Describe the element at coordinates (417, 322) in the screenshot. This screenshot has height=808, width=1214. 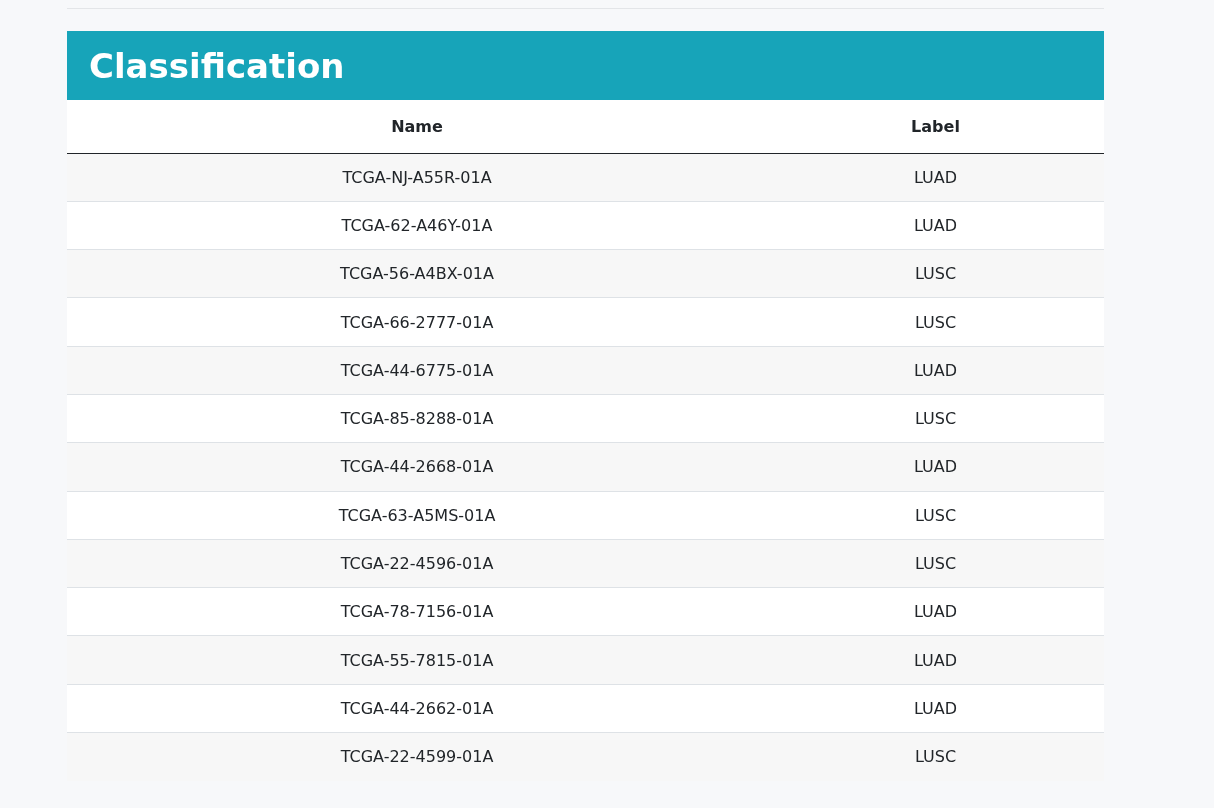
I see `table-cell: TCGA-66-2777-01A` at that location.